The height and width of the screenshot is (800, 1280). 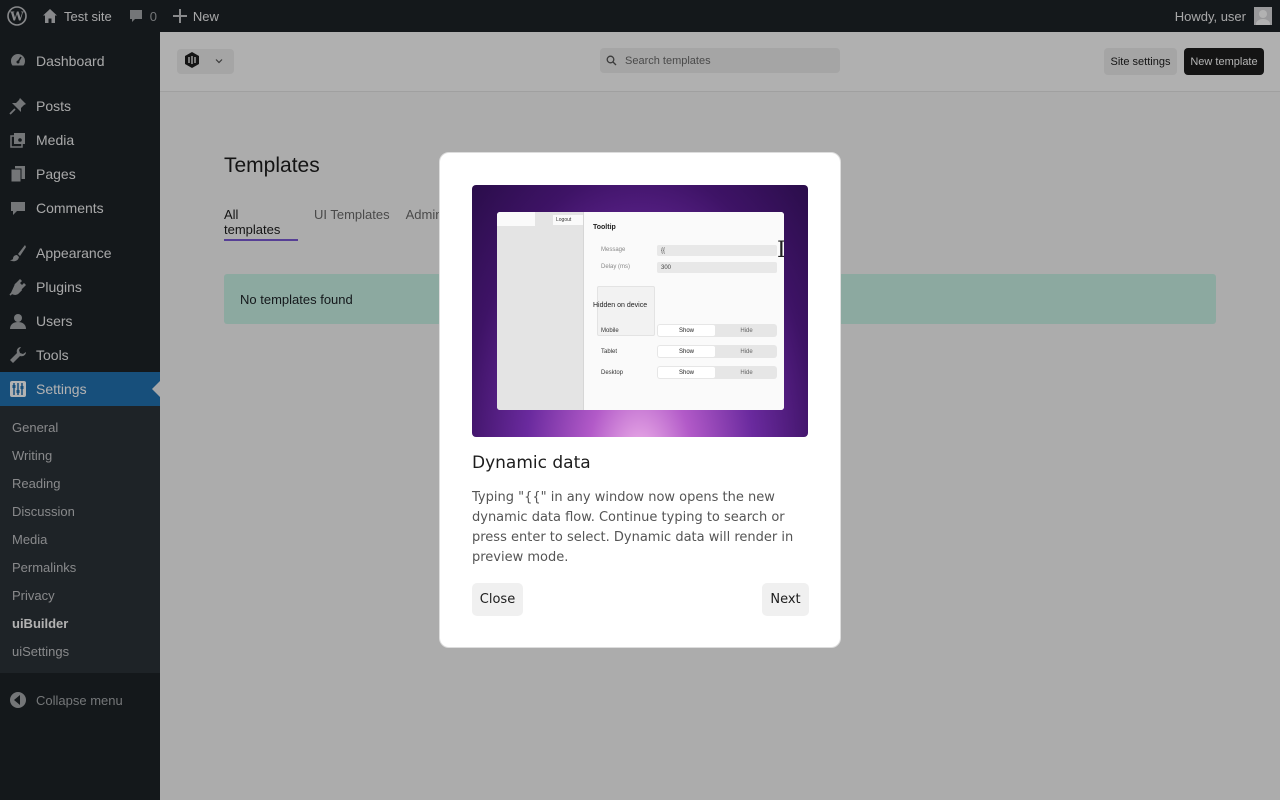 I want to click on next-button: Next, so click(x=785, y=599).